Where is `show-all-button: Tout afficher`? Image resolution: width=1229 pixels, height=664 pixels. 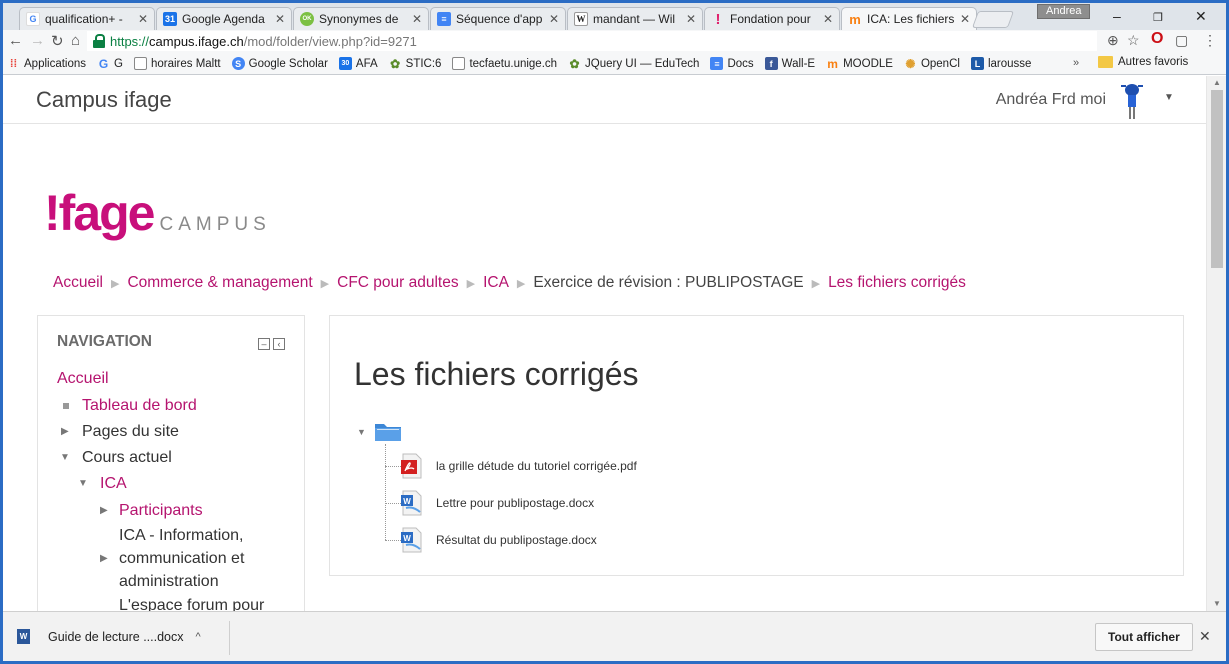
show-all-button: Tout afficher is located at coordinates (1144, 637).